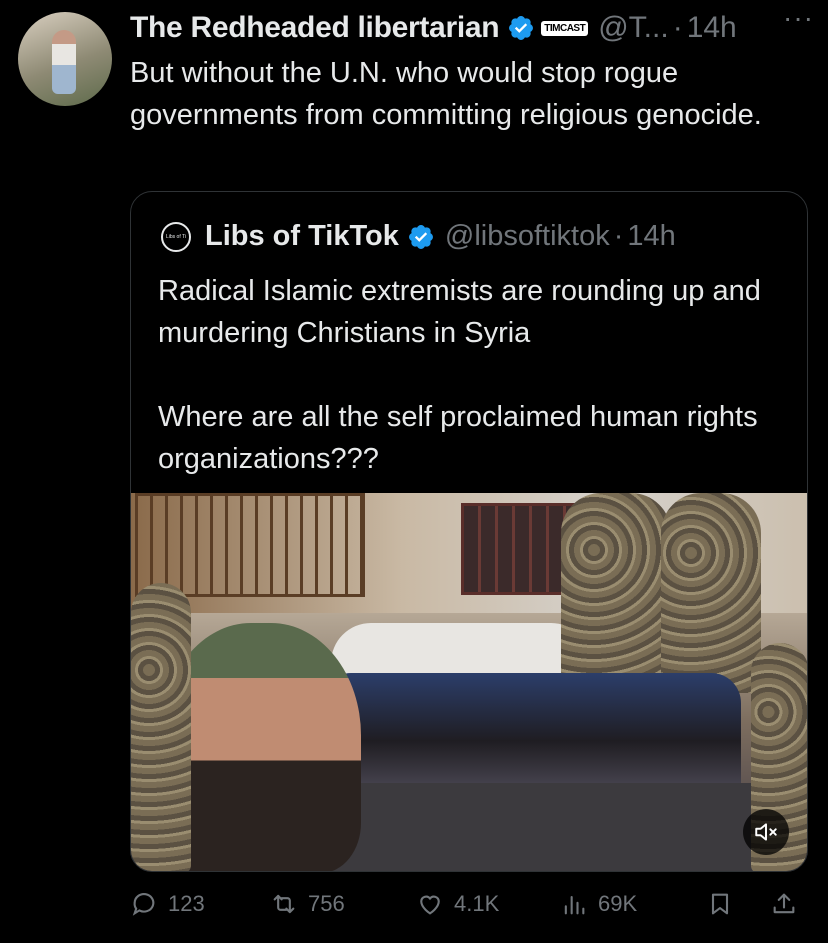 Image resolution: width=828 pixels, height=943 pixels. I want to click on share-button, so click(784, 904).